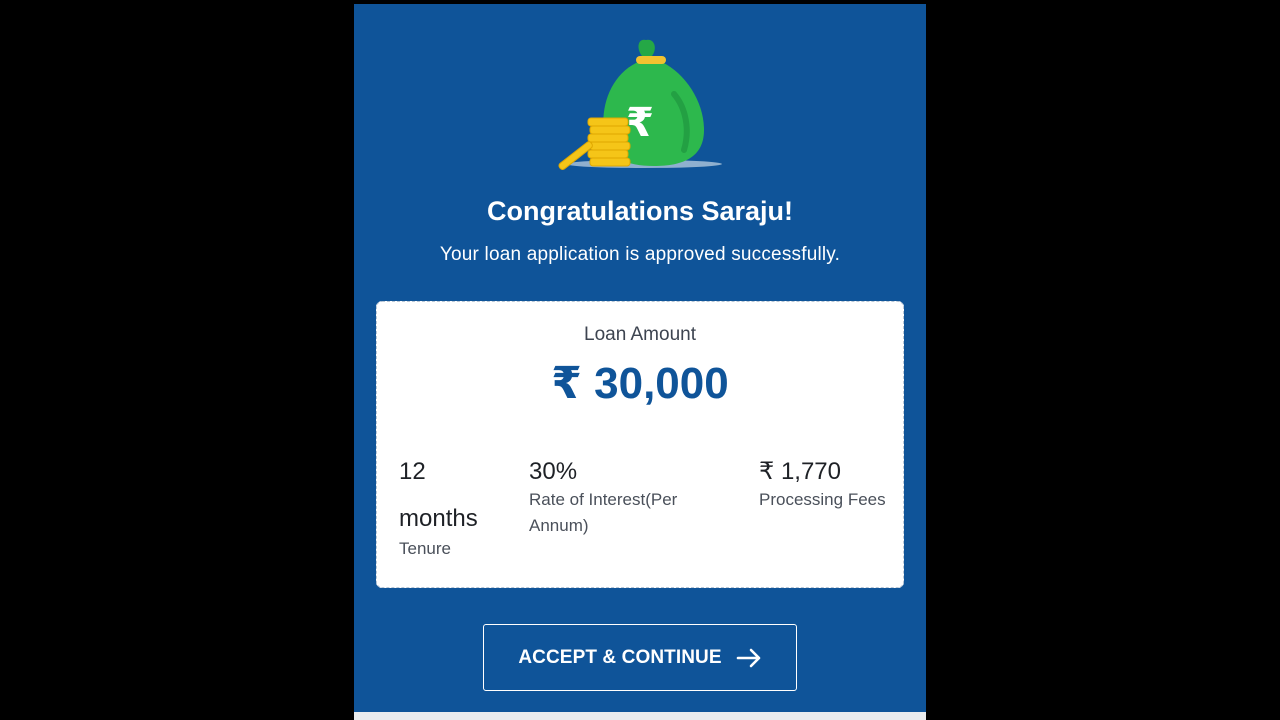  I want to click on money-bag-illustration: ₹, so click(639, 104).